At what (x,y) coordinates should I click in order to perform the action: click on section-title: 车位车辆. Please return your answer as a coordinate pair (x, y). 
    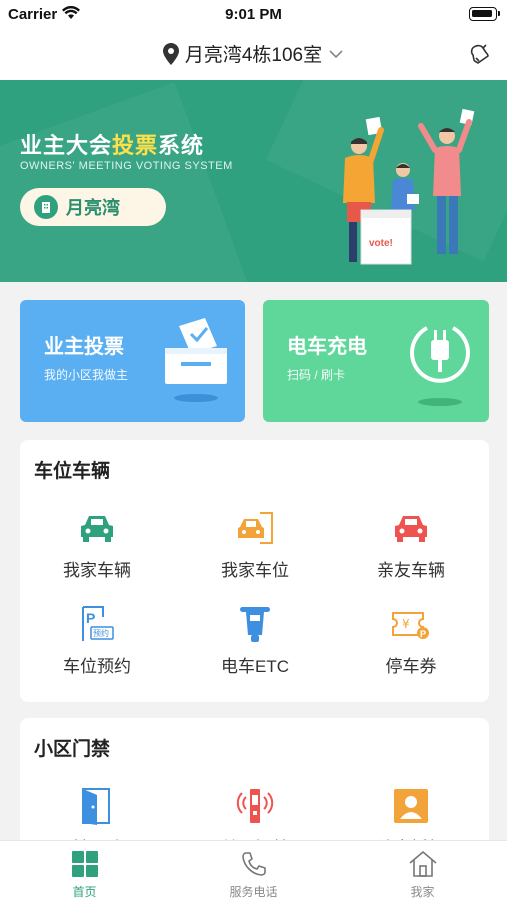
    Looking at the image, I should click on (72, 471).